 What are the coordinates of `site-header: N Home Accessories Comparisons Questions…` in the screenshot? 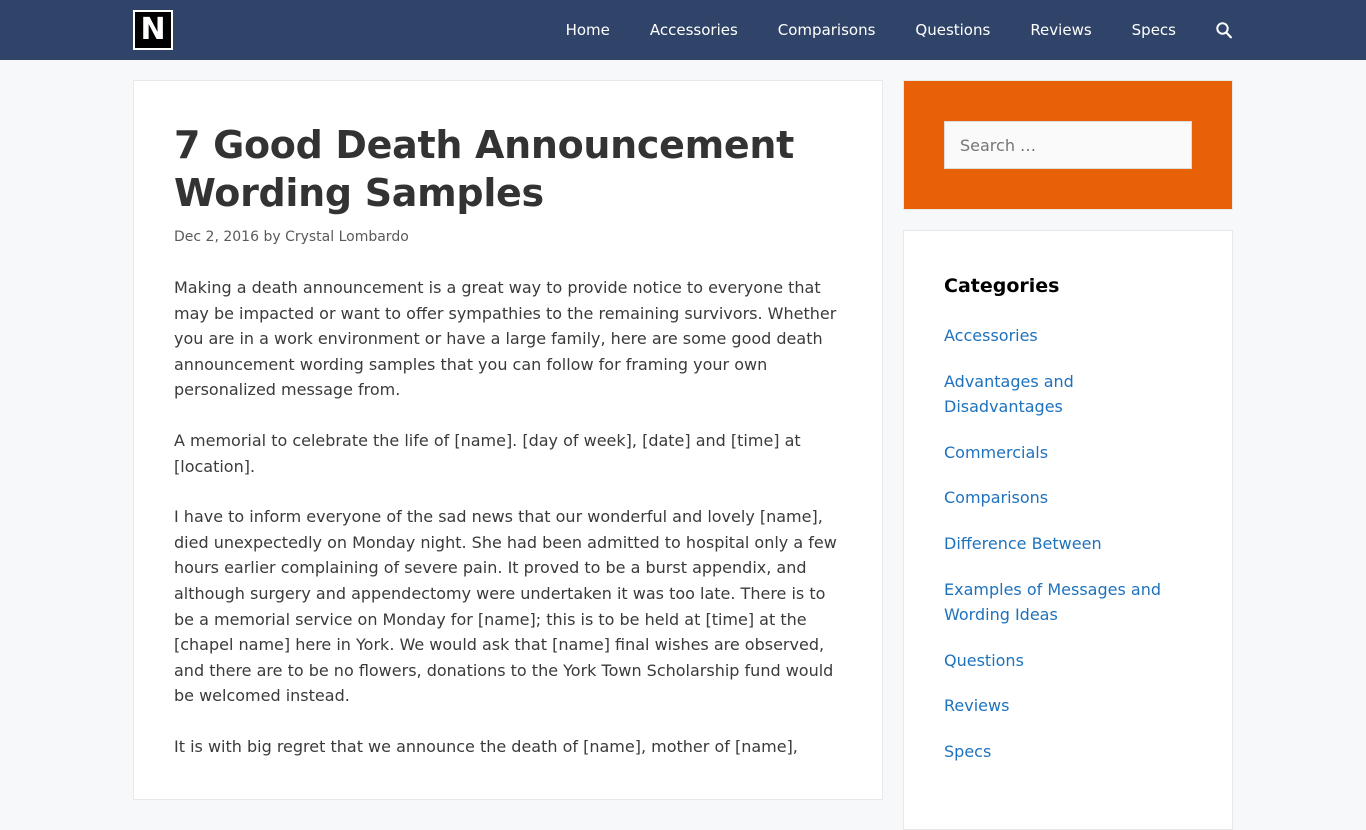 It's located at (683, 30).